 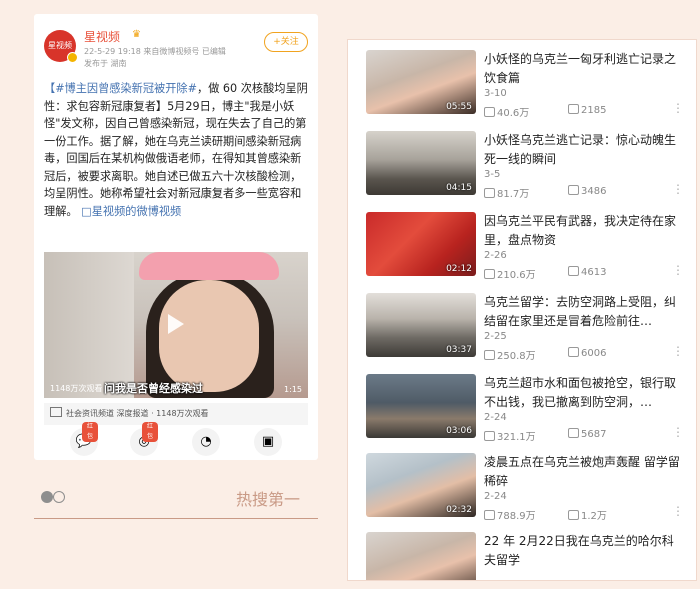 I want to click on video-thumbnail: 03:06, so click(x=421, y=406).